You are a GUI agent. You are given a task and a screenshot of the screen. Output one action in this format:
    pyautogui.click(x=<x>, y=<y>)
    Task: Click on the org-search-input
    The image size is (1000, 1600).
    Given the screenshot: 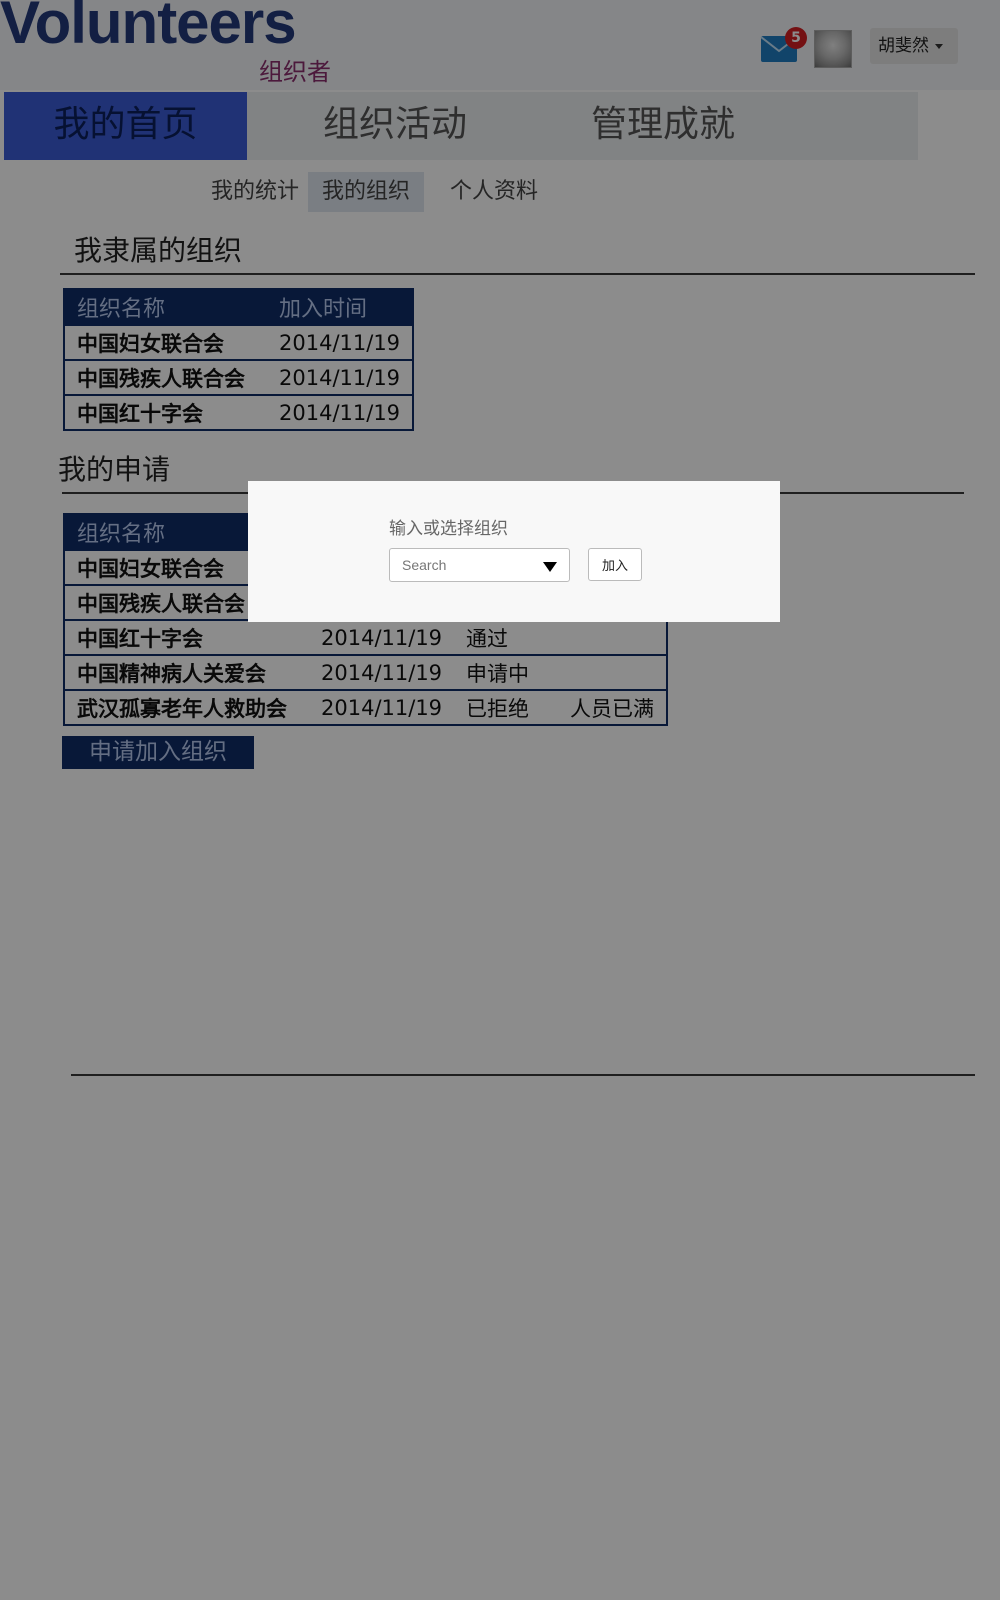 What is the action you would take?
    pyautogui.click(x=471, y=565)
    